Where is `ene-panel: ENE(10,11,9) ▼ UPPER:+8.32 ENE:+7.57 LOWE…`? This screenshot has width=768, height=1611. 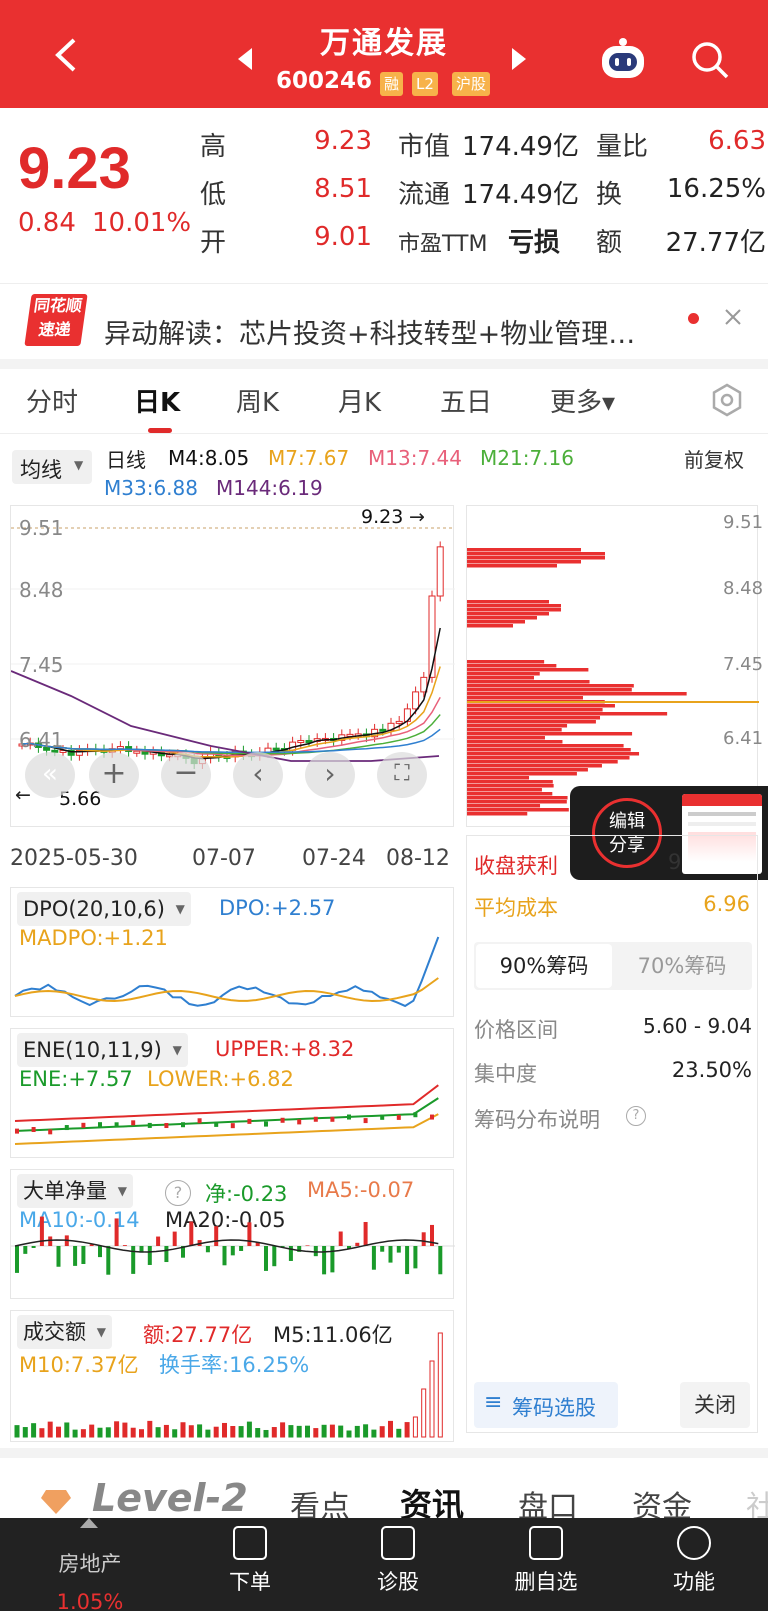
ene-panel: ENE(10,11,9) ▼ UPPER:+8.32 ENE:+7.57 LOWE… is located at coordinates (232, 1093).